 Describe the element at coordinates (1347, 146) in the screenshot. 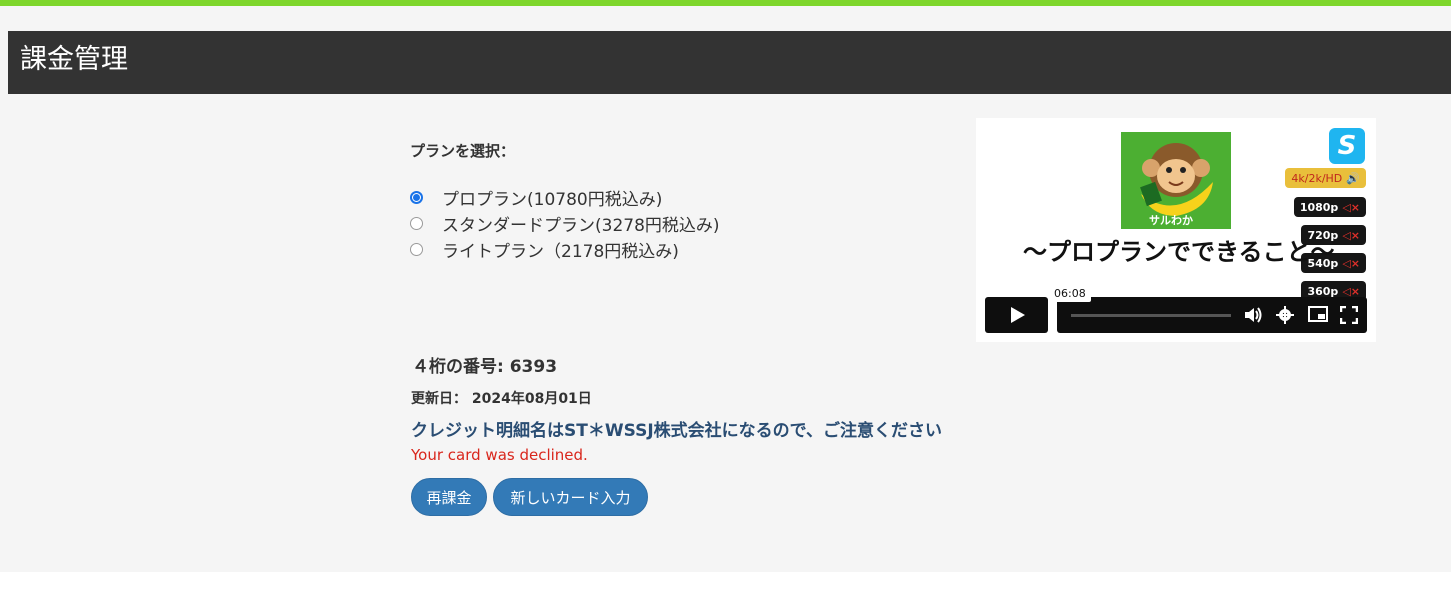

I see `brand-s-icon: S` at that location.